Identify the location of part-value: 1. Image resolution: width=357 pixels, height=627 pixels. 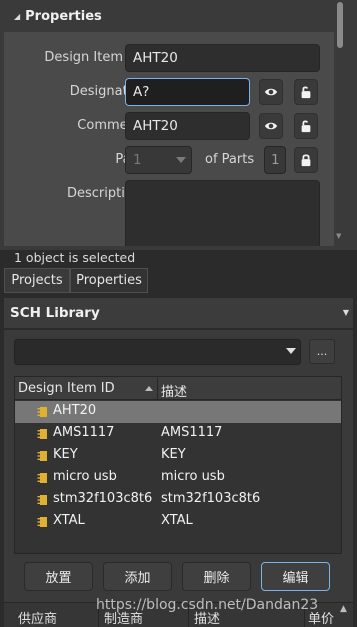
(137, 160).